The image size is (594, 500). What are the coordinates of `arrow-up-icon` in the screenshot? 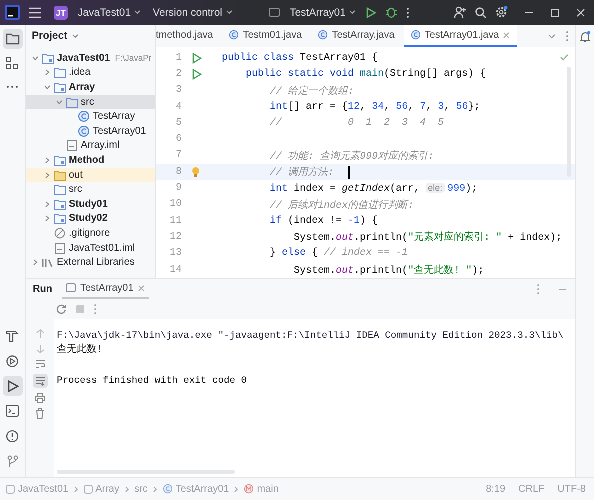 It's located at (40, 334).